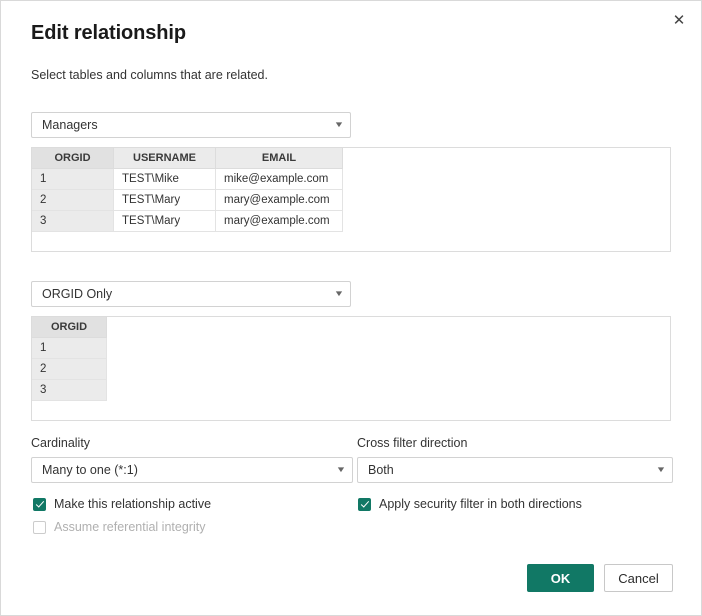 Image resolution: width=702 pixels, height=616 pixels. What do you see at coordinates (70, 125) in the screenshot?
I see `table1-select-value: Managers` at bounding box center [70, 125].